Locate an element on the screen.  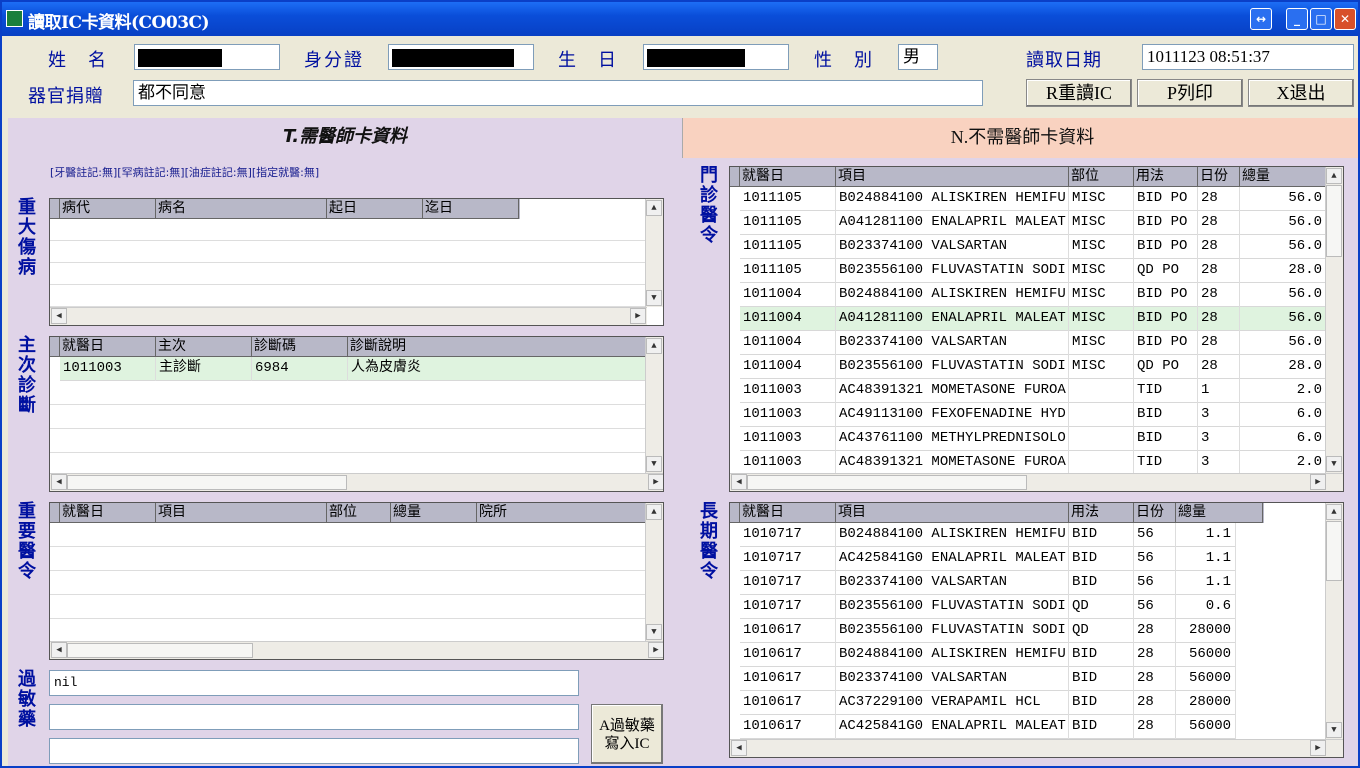
allergy-field-1: nil is located at coordinates (314, 683).